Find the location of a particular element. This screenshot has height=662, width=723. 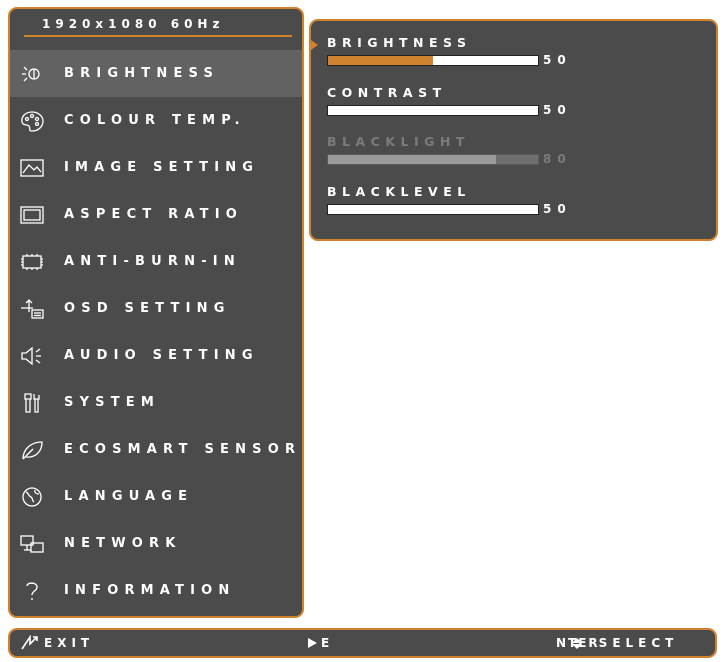

brightness-slider is located at coordinates (433, 60).